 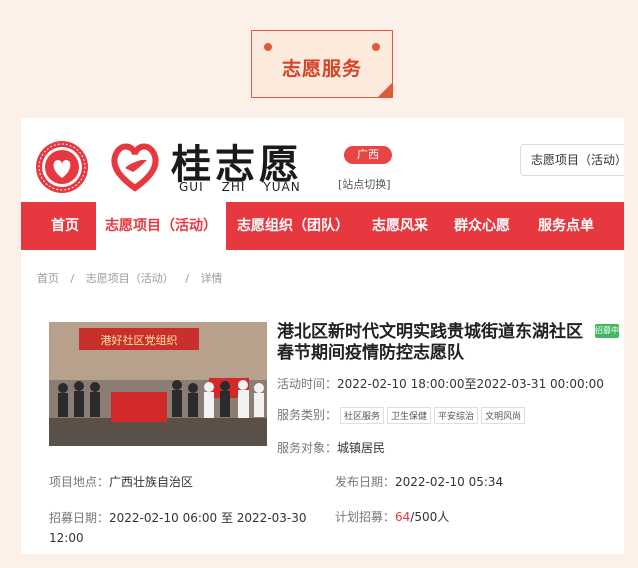 What do you see at coordinates (361, 448) in the screenshot?
I see `service-target-value: 城镇居民` at bounding box center [361, 448].